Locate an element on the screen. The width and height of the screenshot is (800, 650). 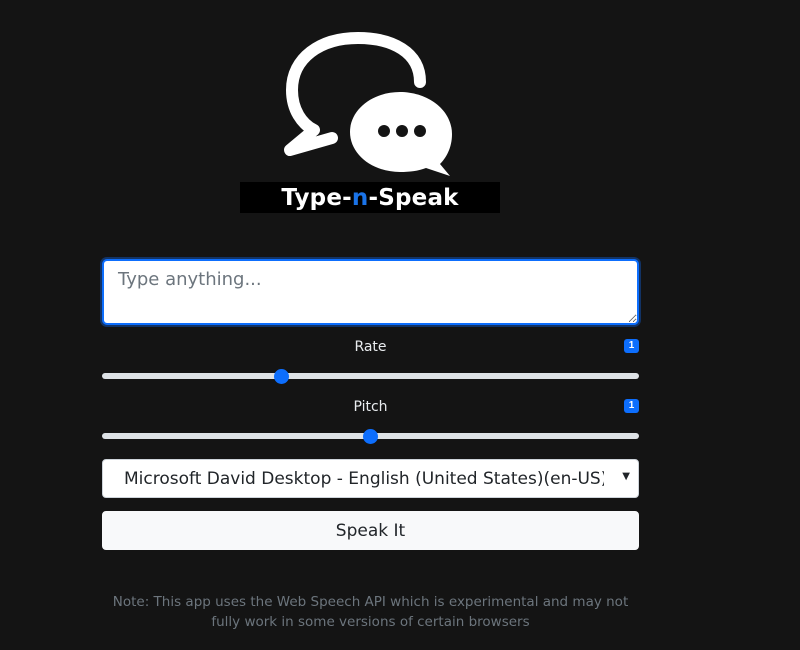
rate-group: Rate 1 is located at coordinates (370, 361).